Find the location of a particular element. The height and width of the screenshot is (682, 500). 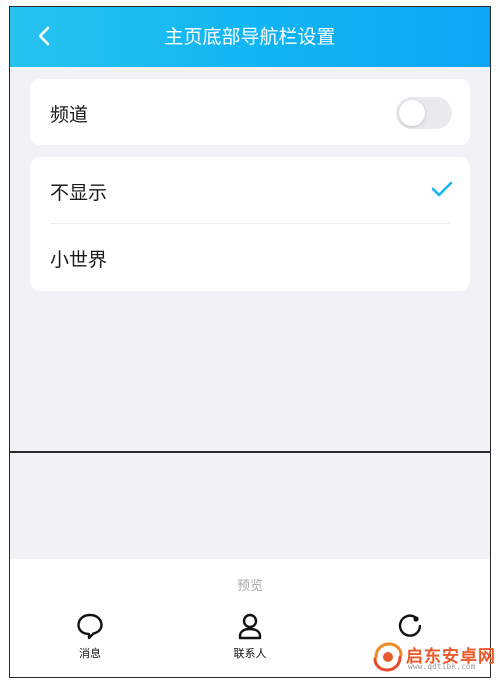

empty-area is located at coordinates (250, 506).